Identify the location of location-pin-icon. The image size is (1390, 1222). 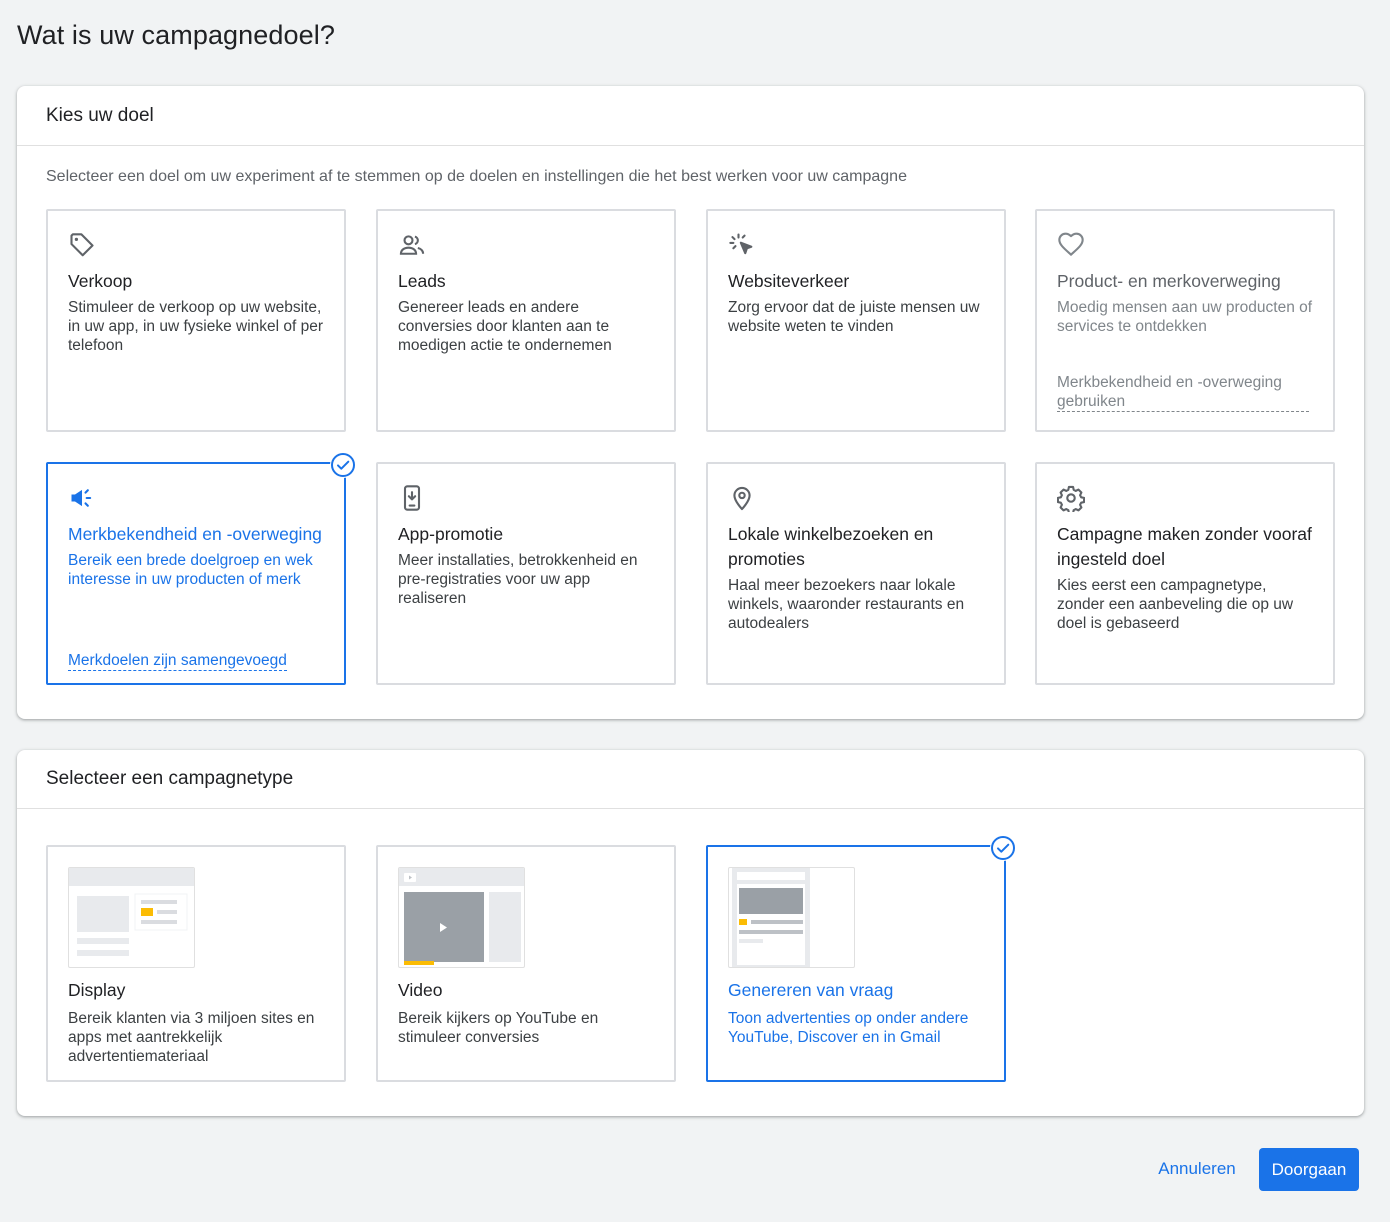
(742, 498).